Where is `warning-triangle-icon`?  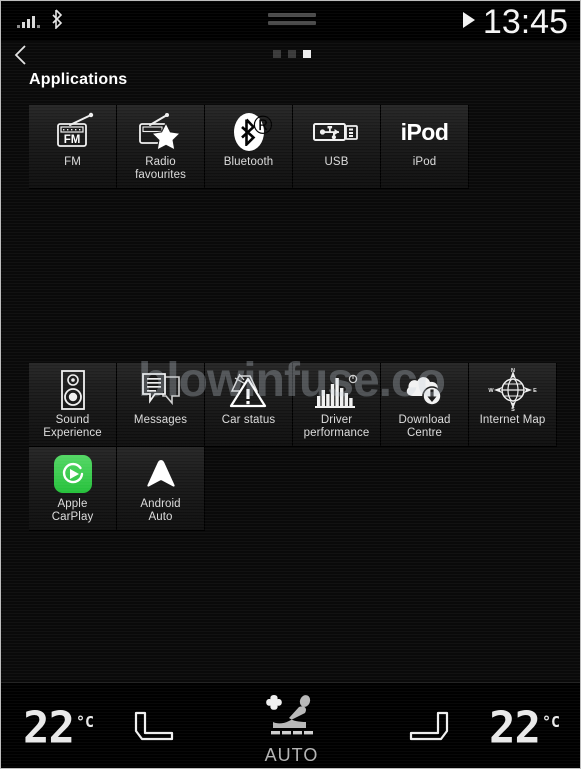
warning-triangle-icon is located at coordinates (248, 390).